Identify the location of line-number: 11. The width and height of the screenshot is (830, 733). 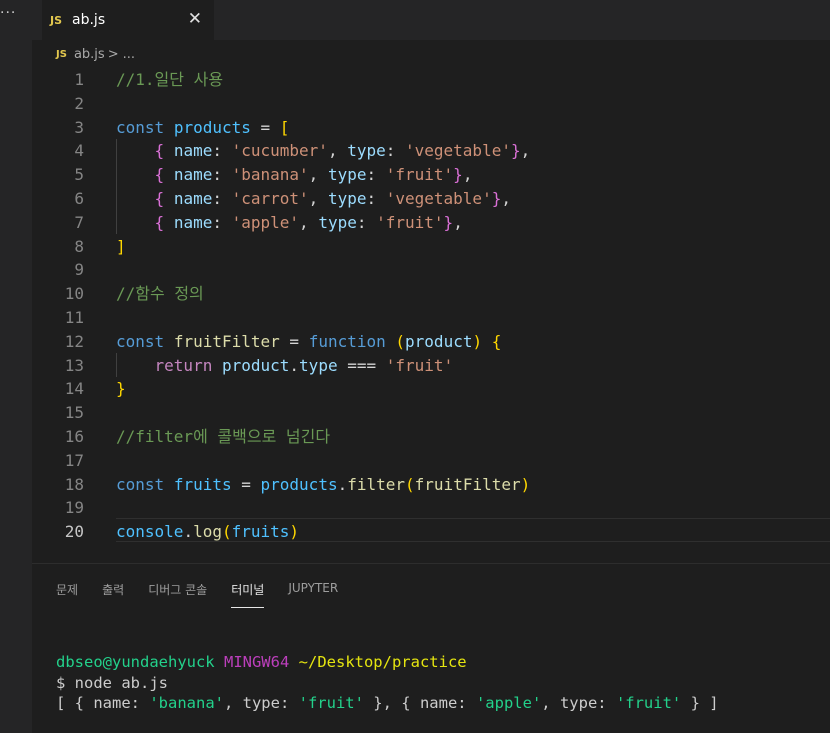
(74, 317).